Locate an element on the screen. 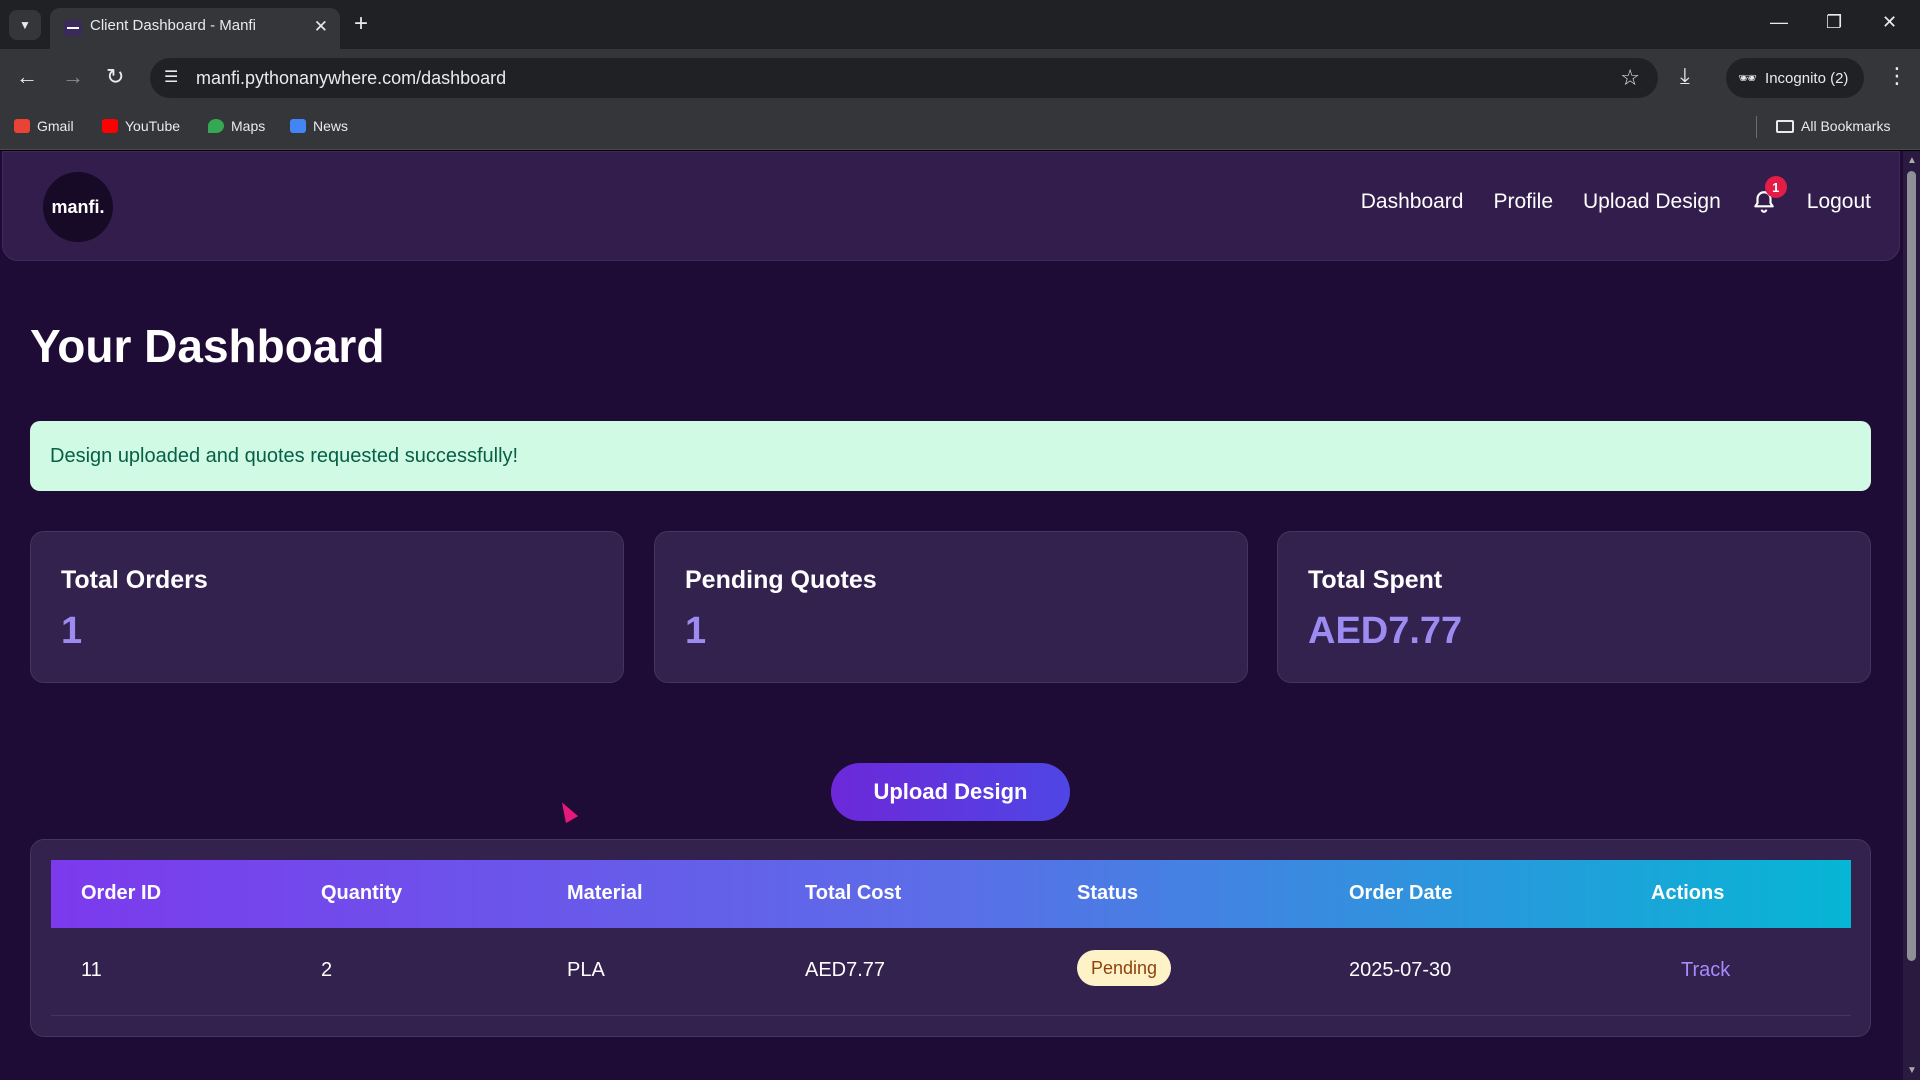 The height and width of the screenshot is (1080, 1920). tab-search-button: ▼ is located at coordinates (25, 25).